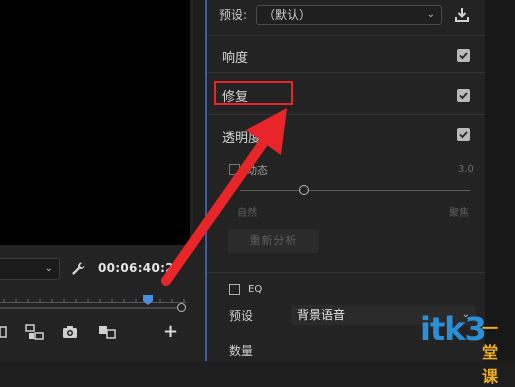 The image size is (515, 387). Describe the element at coordinates (224, 197) in the screenshot. I see `annotation-arrow-icon` at that location.